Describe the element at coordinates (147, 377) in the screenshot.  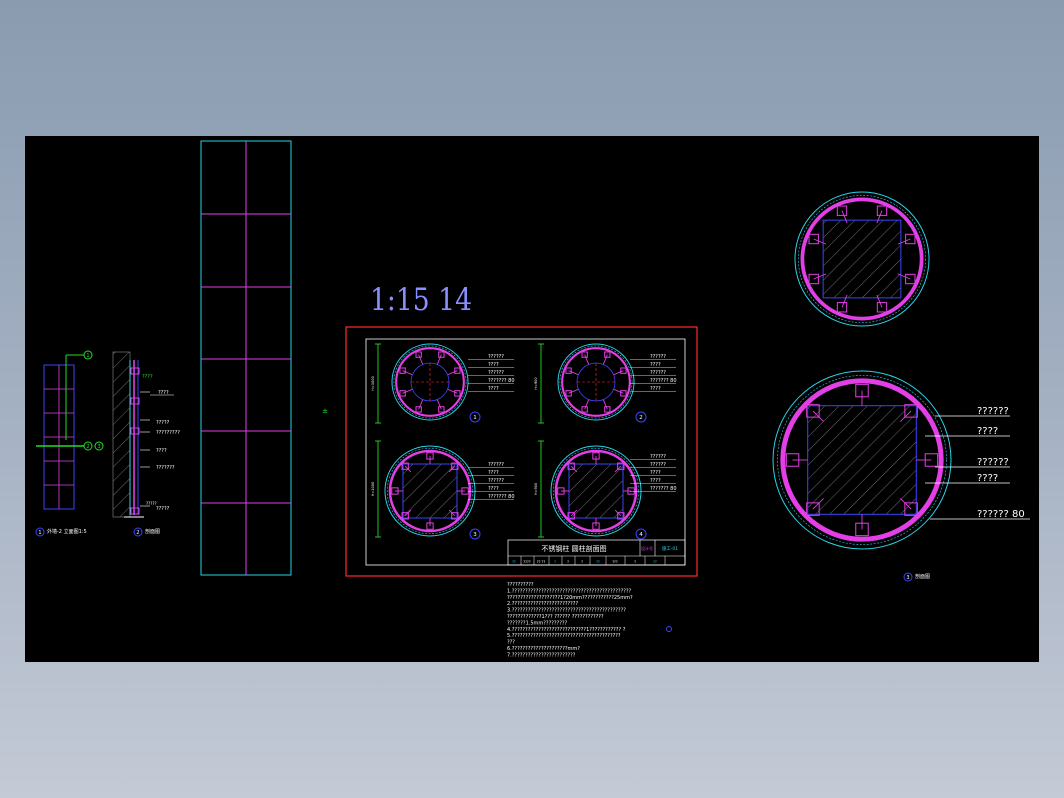
I see `section-top-note: ????` at that location.